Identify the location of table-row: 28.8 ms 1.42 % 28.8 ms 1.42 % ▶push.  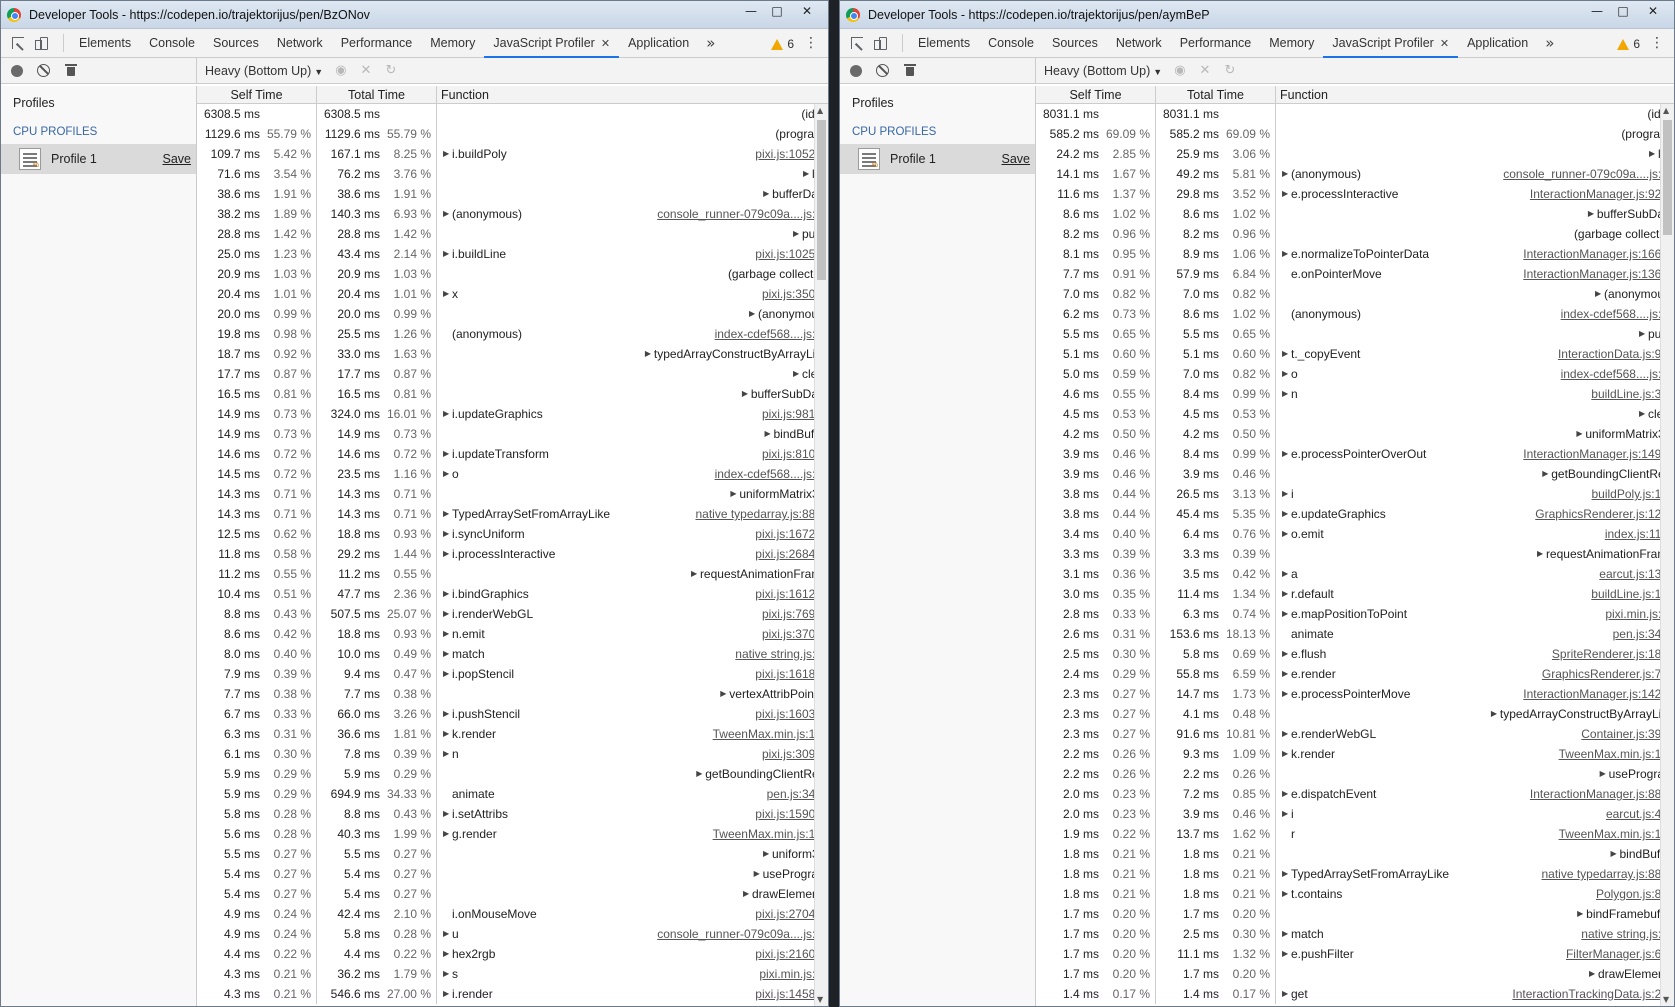
(512, 234).